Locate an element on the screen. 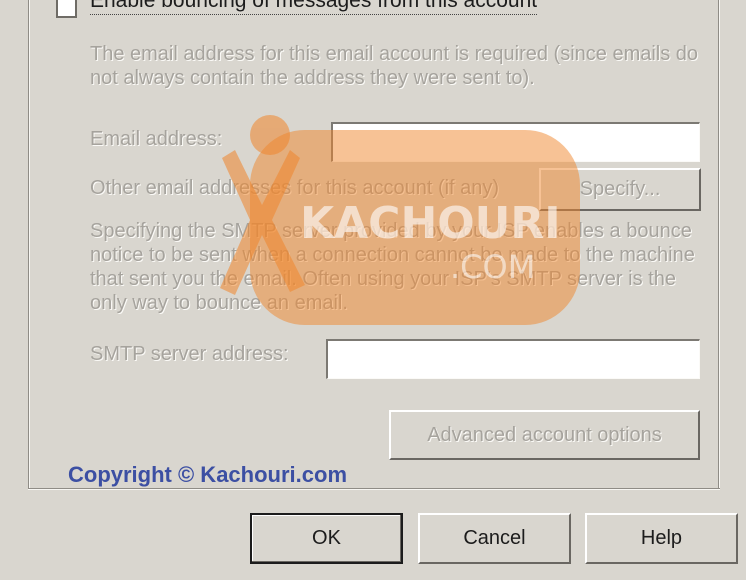  copyright-watermark: Copyright © Kachouri.com is located at coordinates (208, 474).